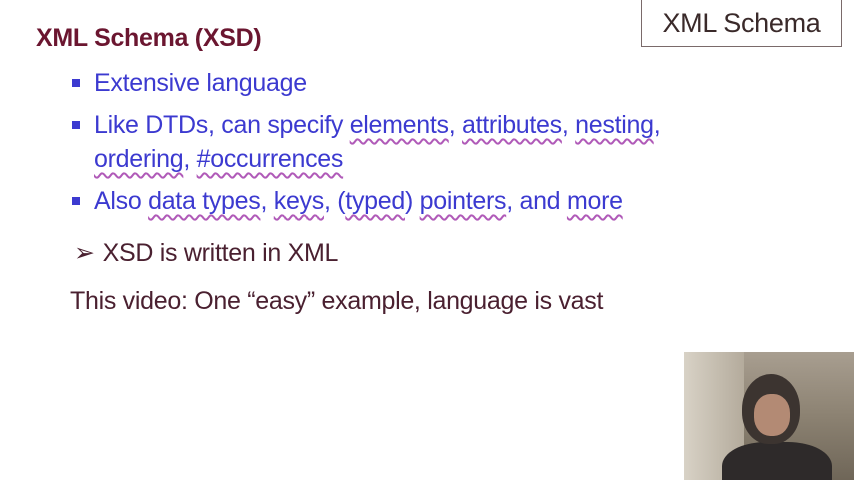  I want to click on presenter-video, so click(769, 416).